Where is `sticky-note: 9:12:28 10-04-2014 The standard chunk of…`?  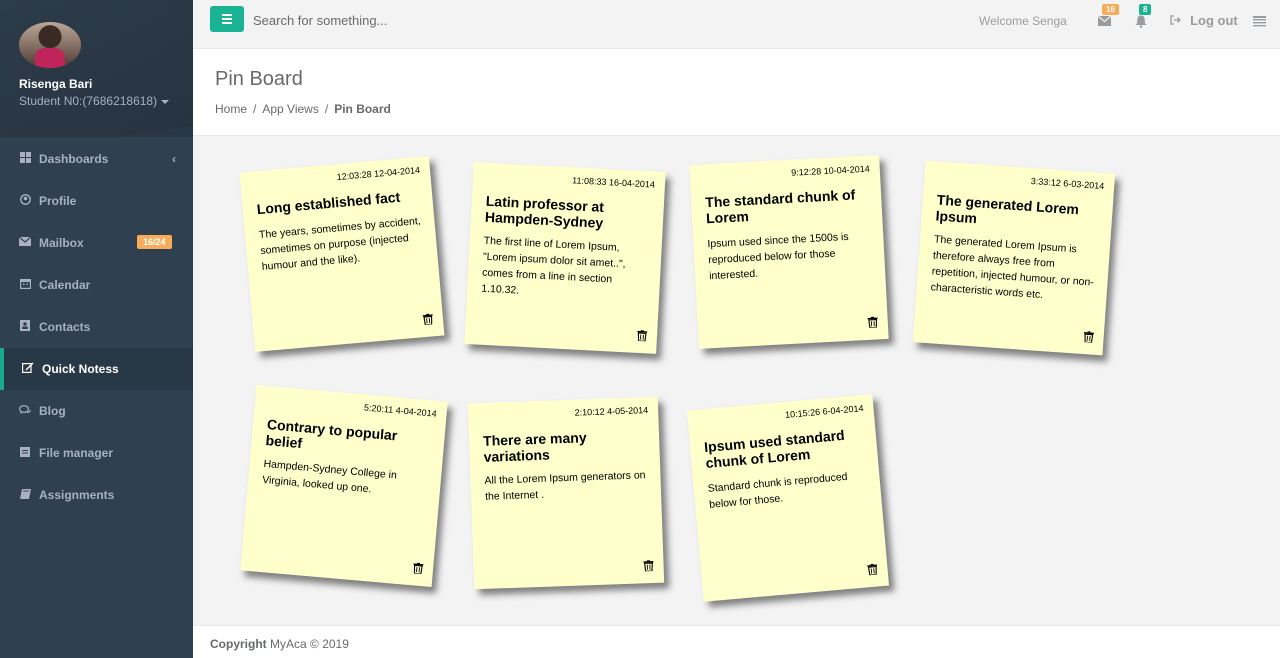 sticky-note: 9:12:28 10-04-2014 The standard chunk of… is located at coordinates (789, 252).